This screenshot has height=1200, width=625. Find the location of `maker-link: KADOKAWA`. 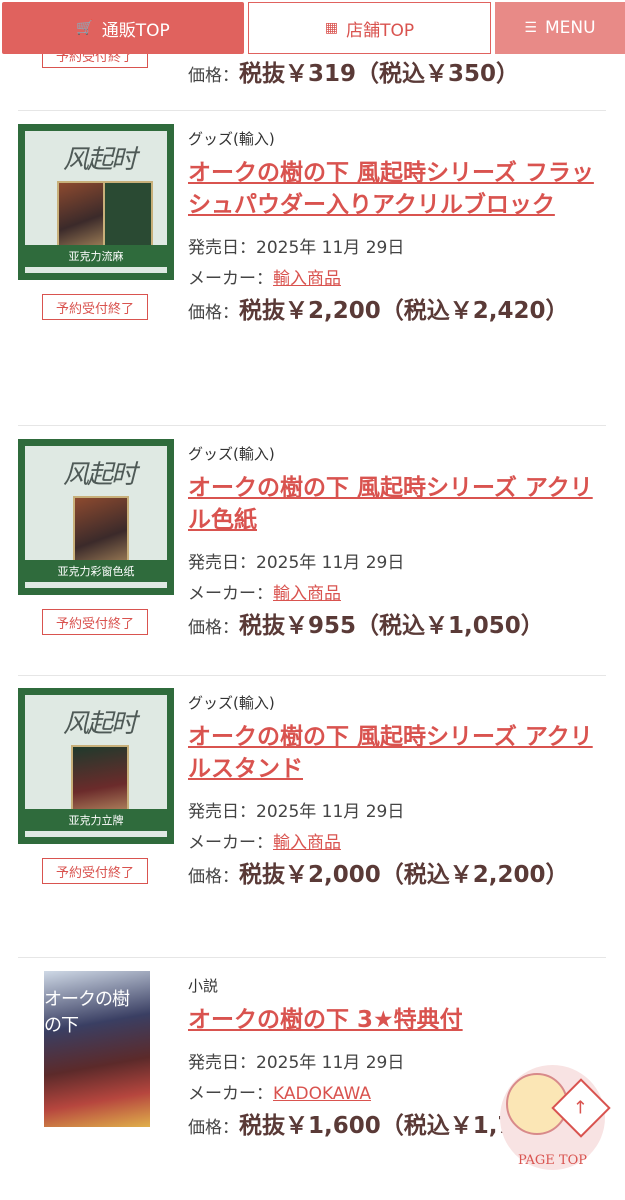

maker-link: KADOKAWA is located at coordinates (322, 1094).